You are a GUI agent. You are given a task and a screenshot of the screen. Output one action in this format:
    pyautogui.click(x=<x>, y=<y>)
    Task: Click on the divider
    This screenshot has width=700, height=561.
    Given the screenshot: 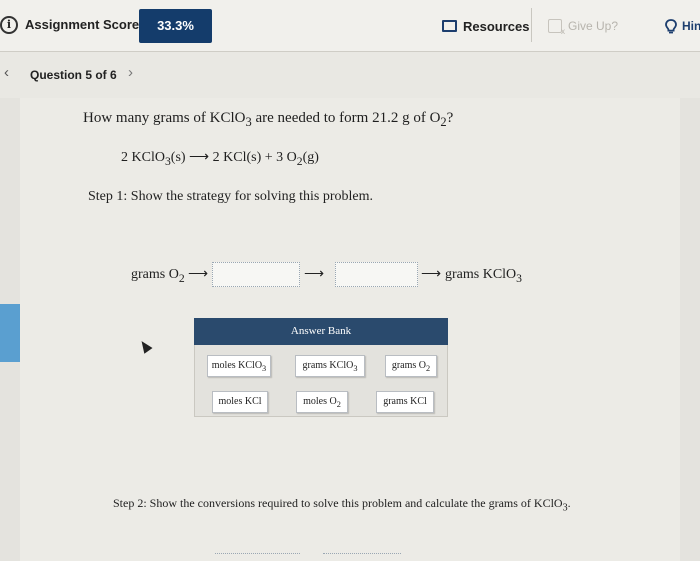 What is the action you would take?
    pyautogui.click(x=531, y=25)
    